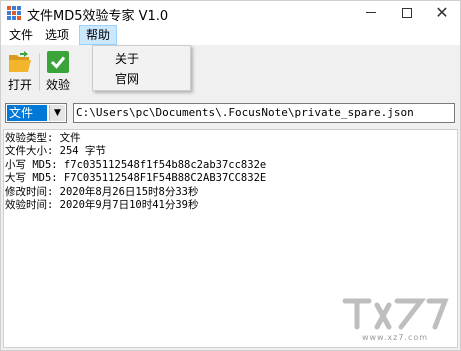 This screenshot has height=351, width=461. Describe the element at coordinates (20, 61) in the screenshot. I see `folder-open-icon` at that location.